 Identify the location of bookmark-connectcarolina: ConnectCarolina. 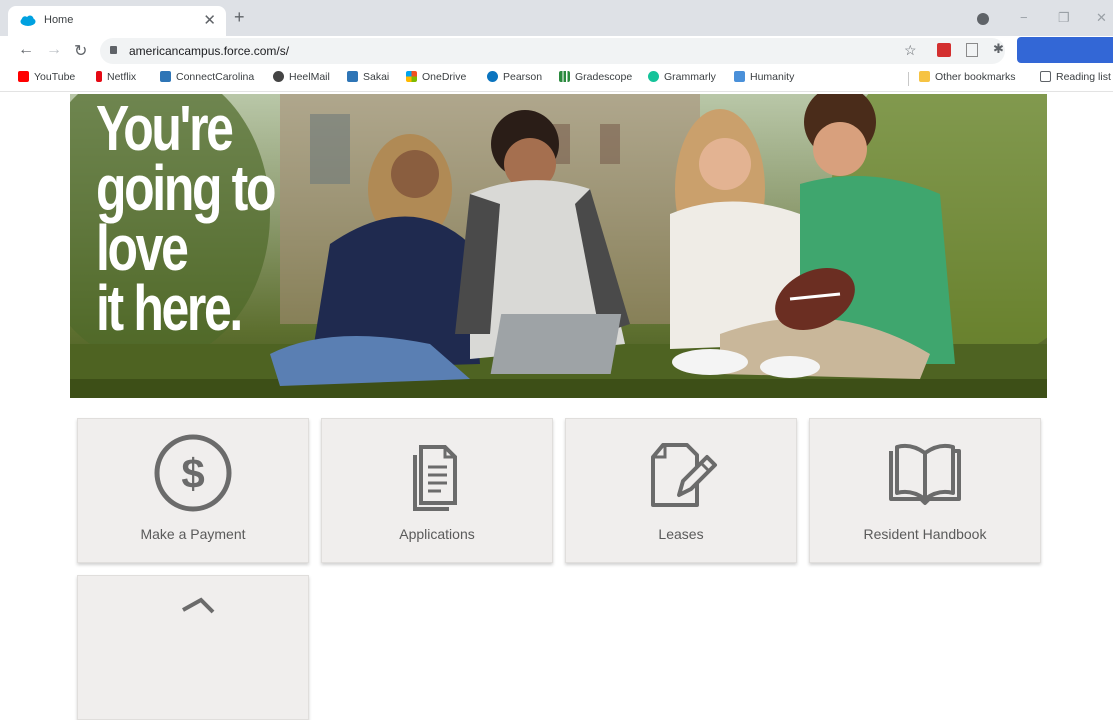
(207, 77).